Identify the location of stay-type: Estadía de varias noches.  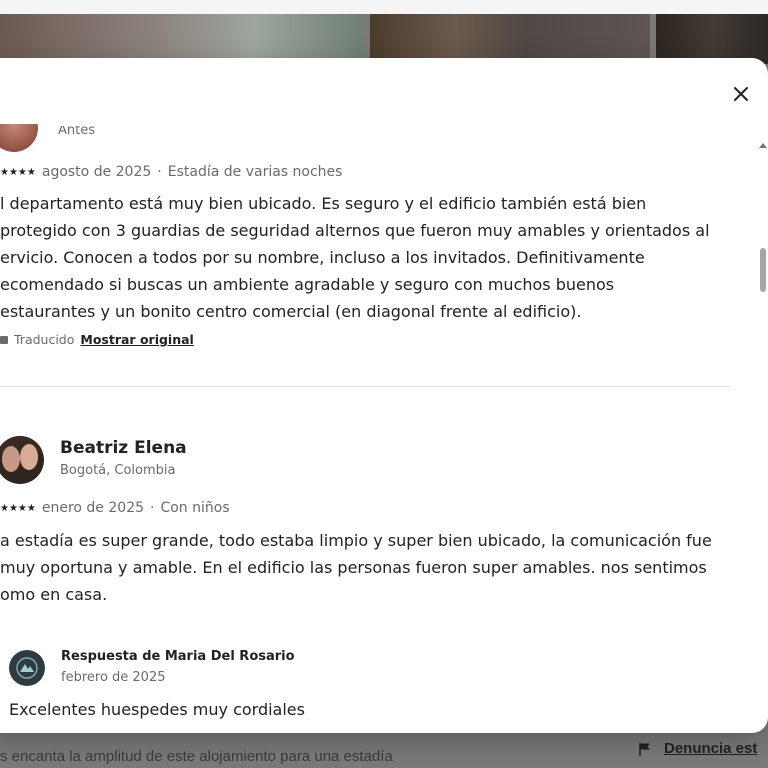
(255, 172).